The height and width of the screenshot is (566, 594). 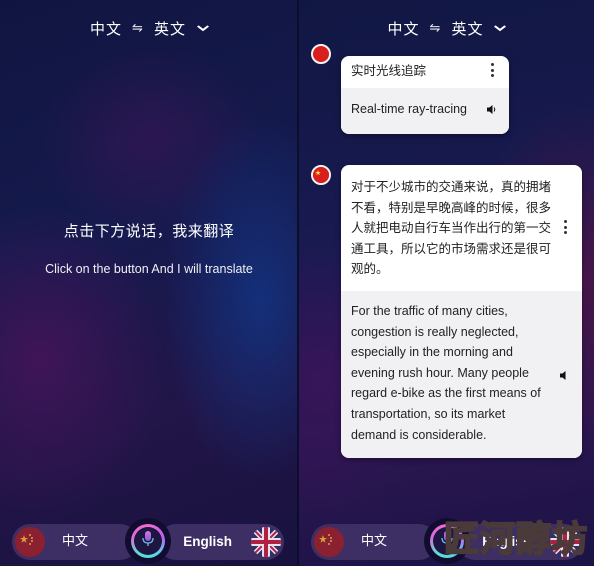 I want to click on message-card: 实时光线追踪 Real-time ray-tracing, so click(x=425, y=95).